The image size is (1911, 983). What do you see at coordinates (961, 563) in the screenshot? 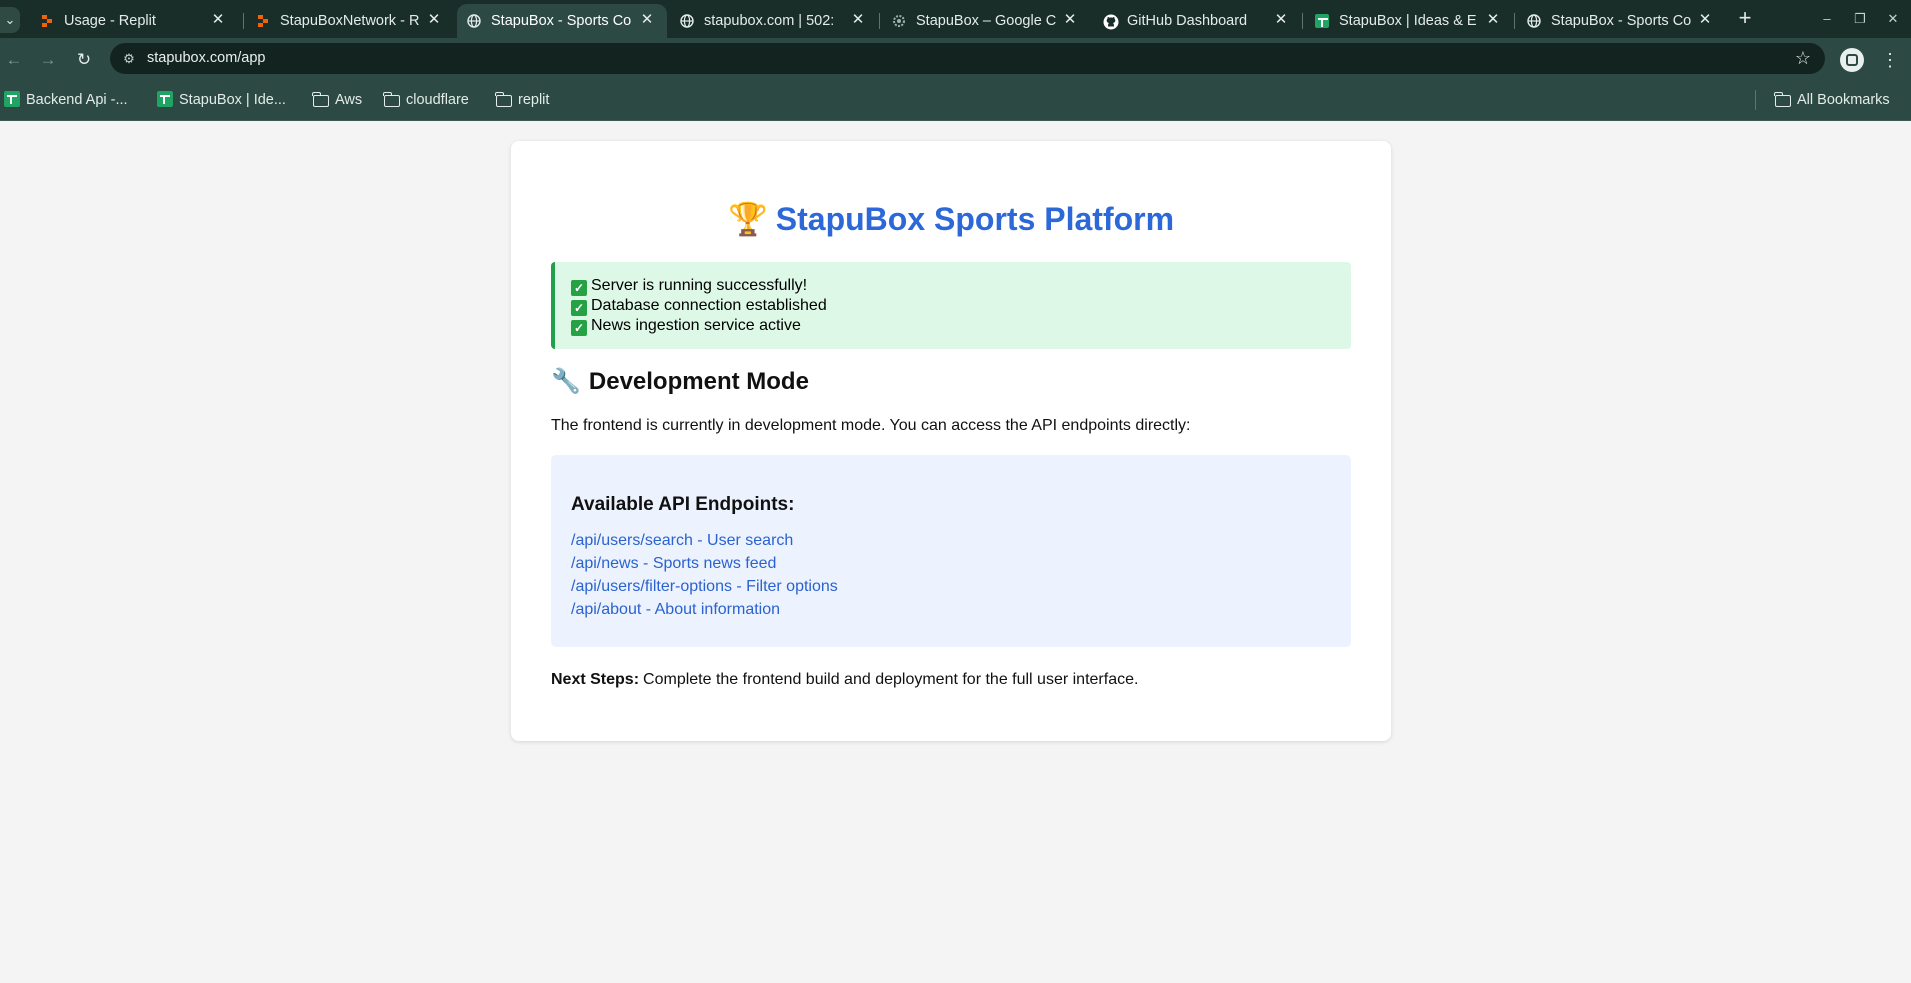
I see `endpoint-link-news: /api/news - Sports news feed` at bounding box center [961, 563].